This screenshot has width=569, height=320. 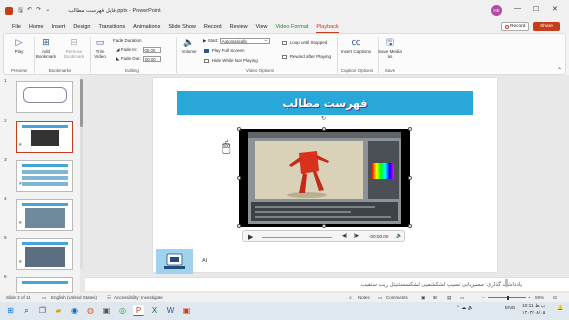 I want to click on insert-captions-button: ㏄ Insert Captions, so click(x=356, y=46).